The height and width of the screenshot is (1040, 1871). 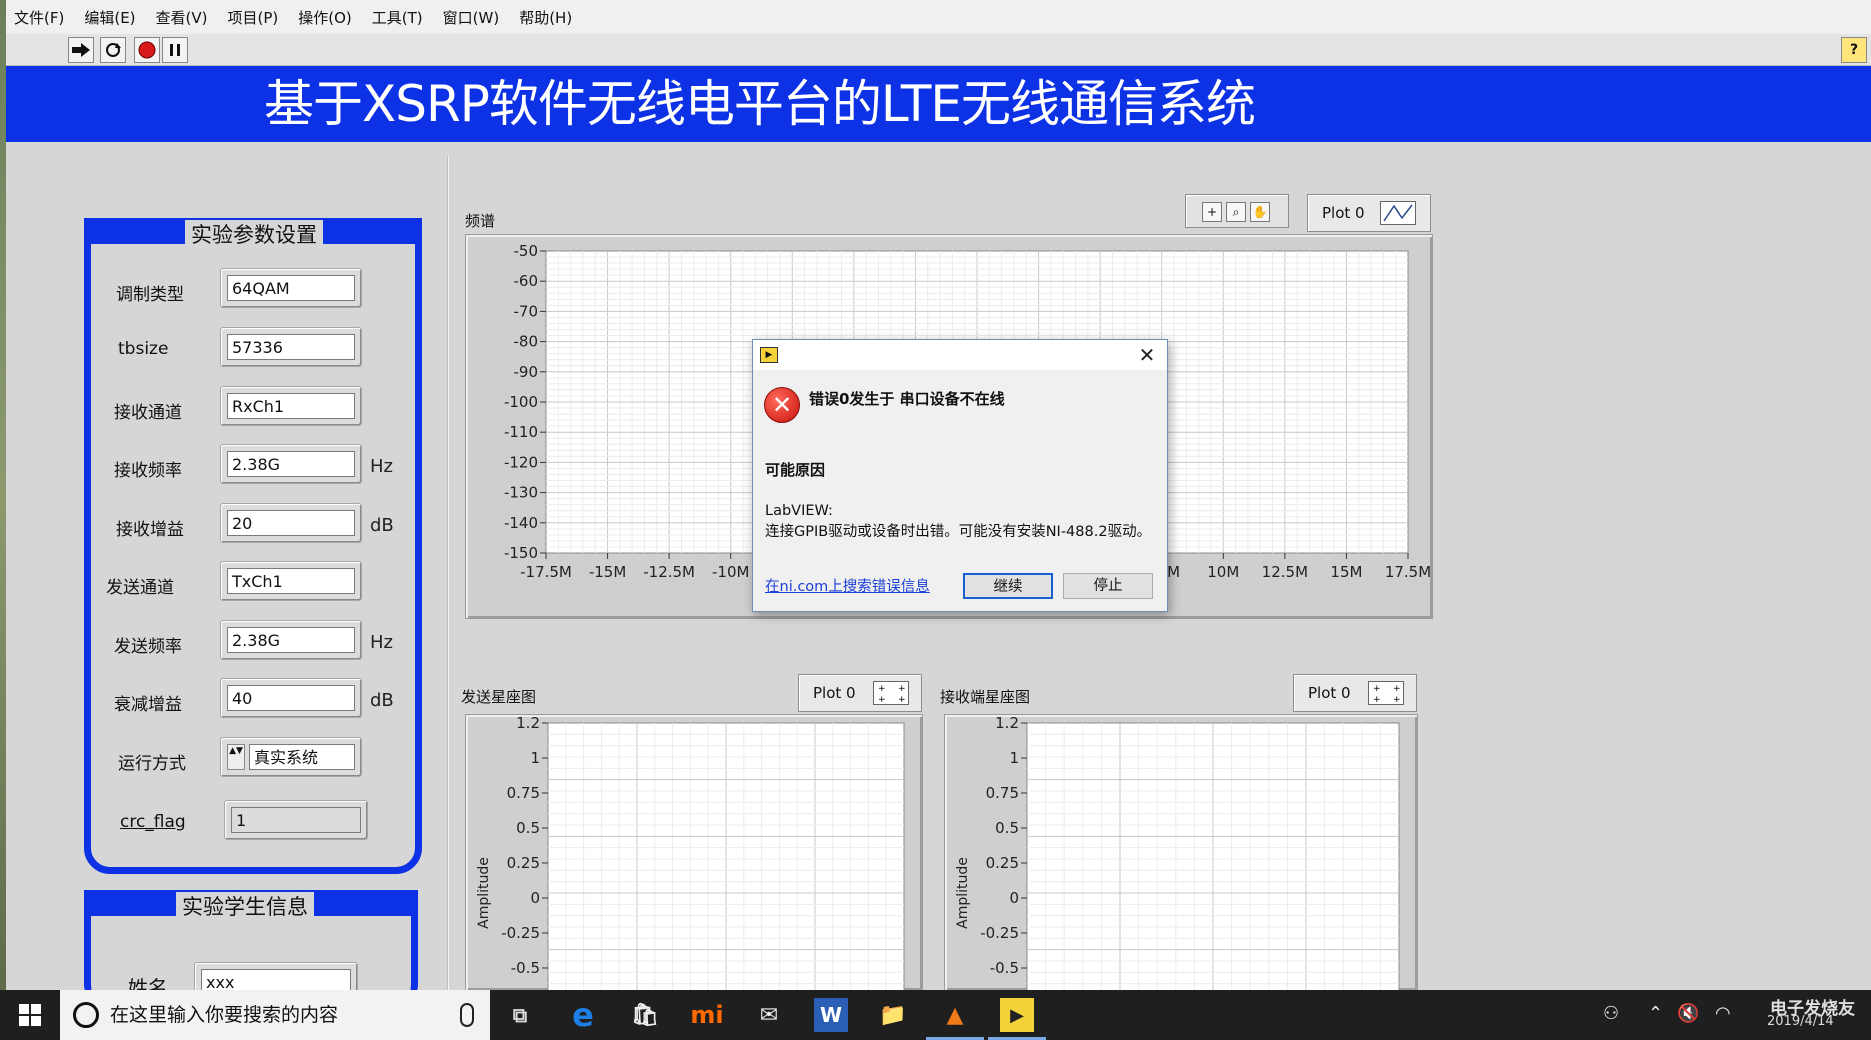 I want to click on y-tick-label: -90, so click(x=526, y=372).